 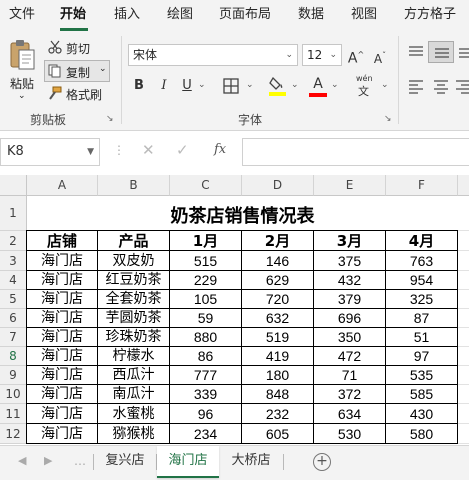 What do you see at coordinates (250, 85) in the screenshot?
I see `borders-dropdown-icon: ⌄` at bounding box center [250, 85].